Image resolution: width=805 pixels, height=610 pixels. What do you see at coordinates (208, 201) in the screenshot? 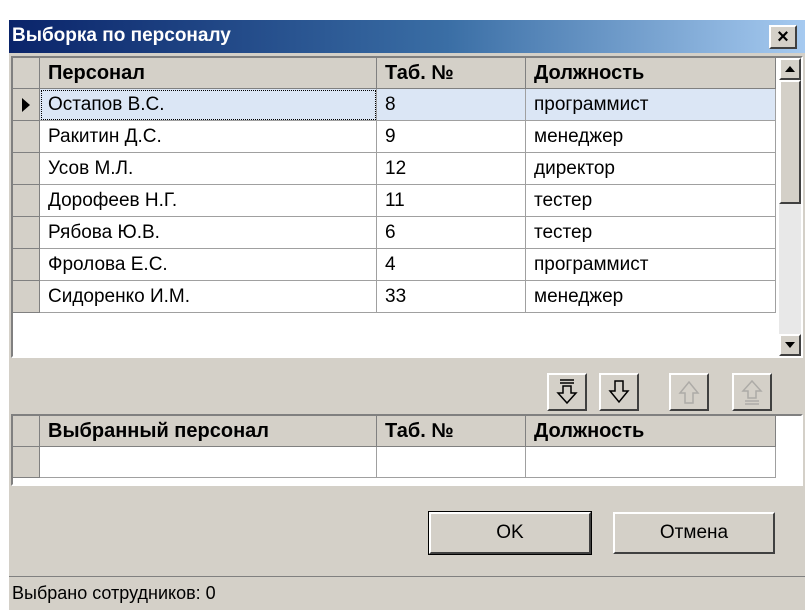
I see `personnel-name-cell: Дорофеев Н.Г.` at bounding box center [208, 201].